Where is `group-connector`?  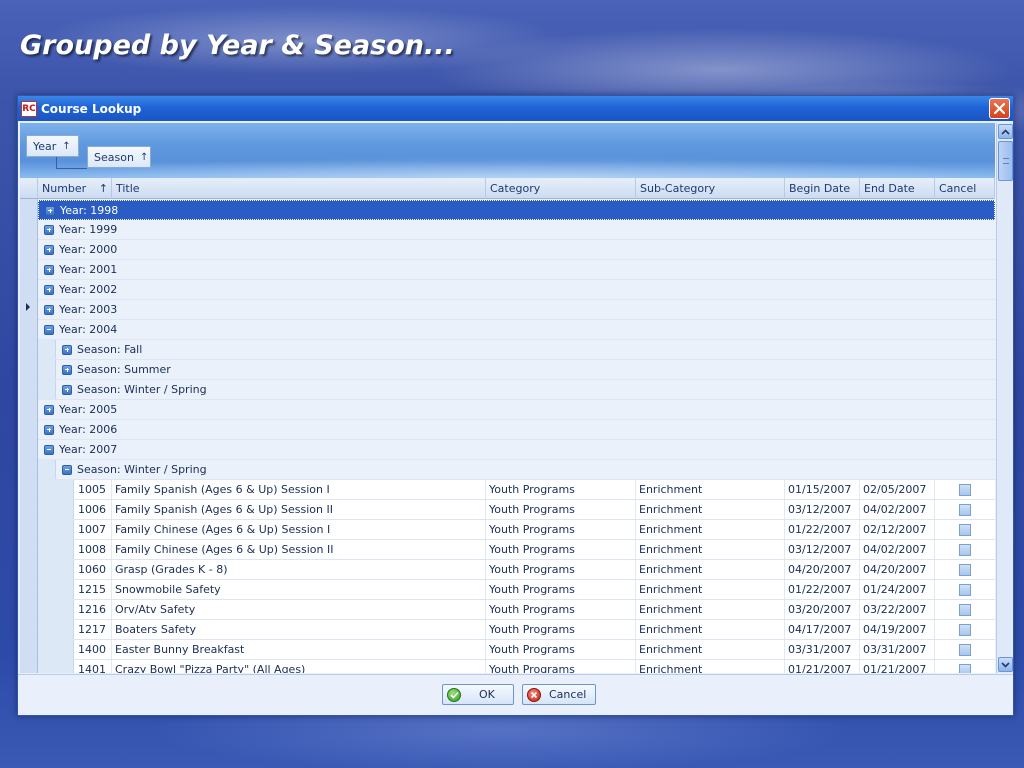
group-connector is located at coordinates (71, 163).